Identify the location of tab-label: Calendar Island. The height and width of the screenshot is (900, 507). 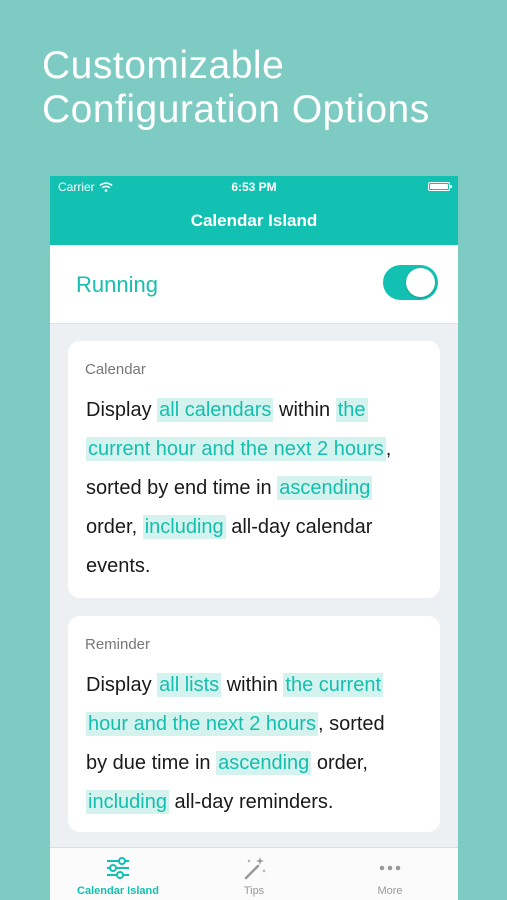
(118, 891).